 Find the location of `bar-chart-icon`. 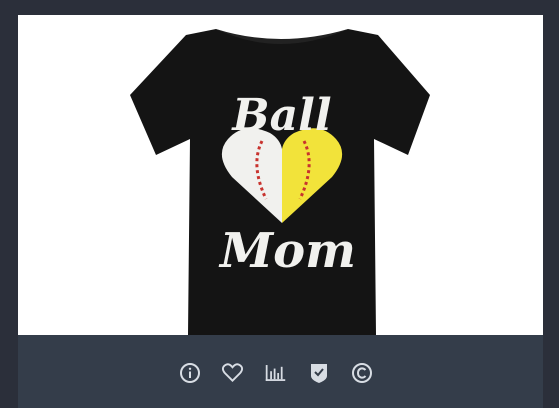

bar-chart-icon is located at coordinates (275, 373).